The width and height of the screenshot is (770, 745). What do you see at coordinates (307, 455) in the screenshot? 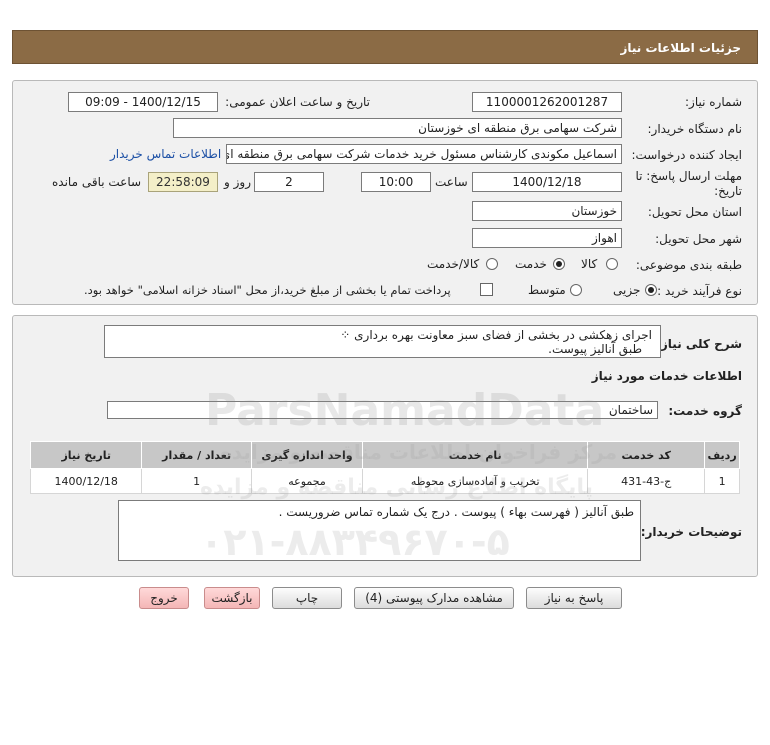
I see `col-unit: واحد اندازه گیری` at bounding box center [307, 455].